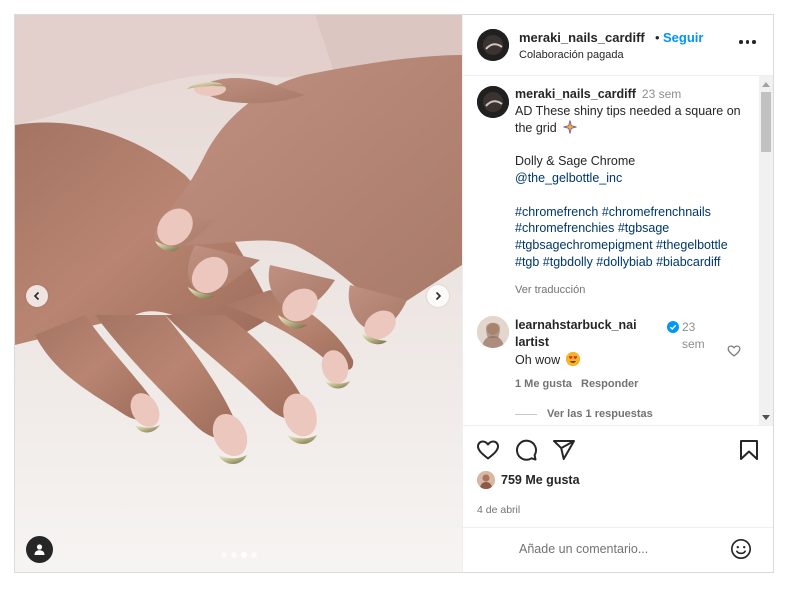 The image size is (800, 590). Describe the element at coordinates (488, 450) in the screenshot. I see `heart-icon` at that location.